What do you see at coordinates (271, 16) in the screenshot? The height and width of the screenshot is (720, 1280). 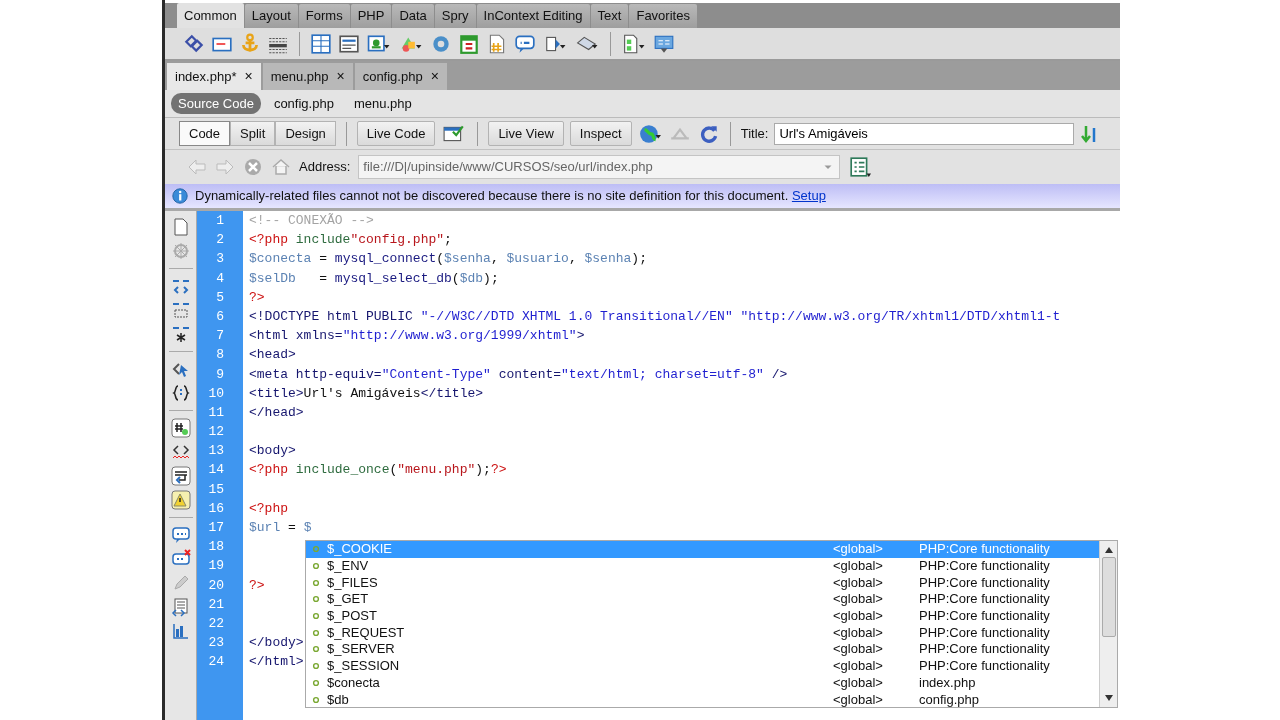 I see `panel-tab: Layout` at bounding box center [271, 16].